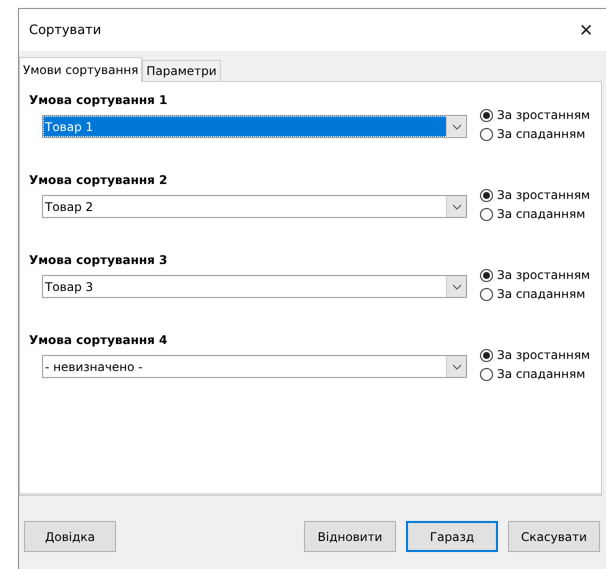 The height and width of the screenshot is (569, 606). I want to click on tab: Умови сортування, so click(80, 69).